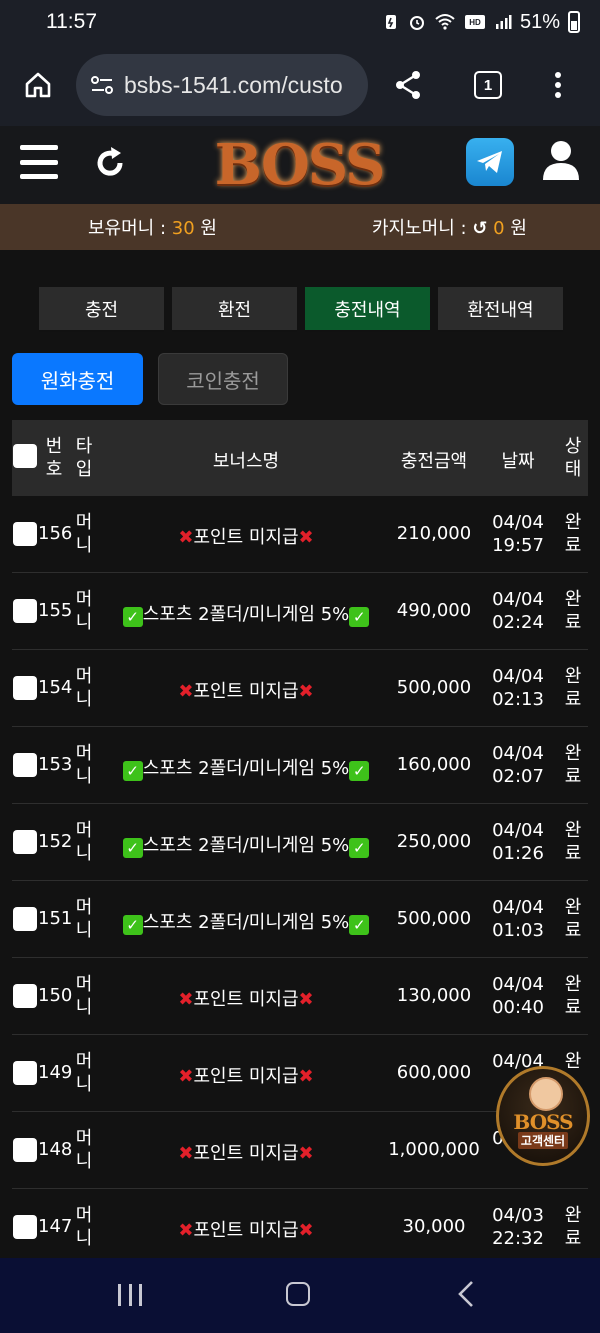 The image size is (600, 1333). Describe the element at coordinates (367, 309) in the screenshot. I see `tab-deposit-history: 충전내역` at that location.